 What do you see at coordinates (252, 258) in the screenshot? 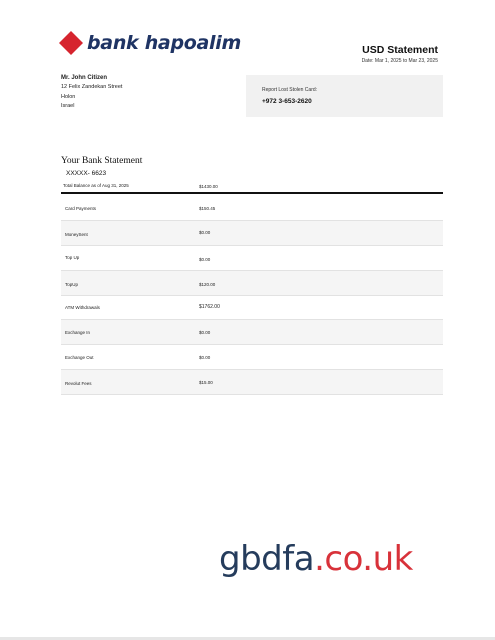
I see `table-row: Top Up $0.00` at bounding box center [252, 258].